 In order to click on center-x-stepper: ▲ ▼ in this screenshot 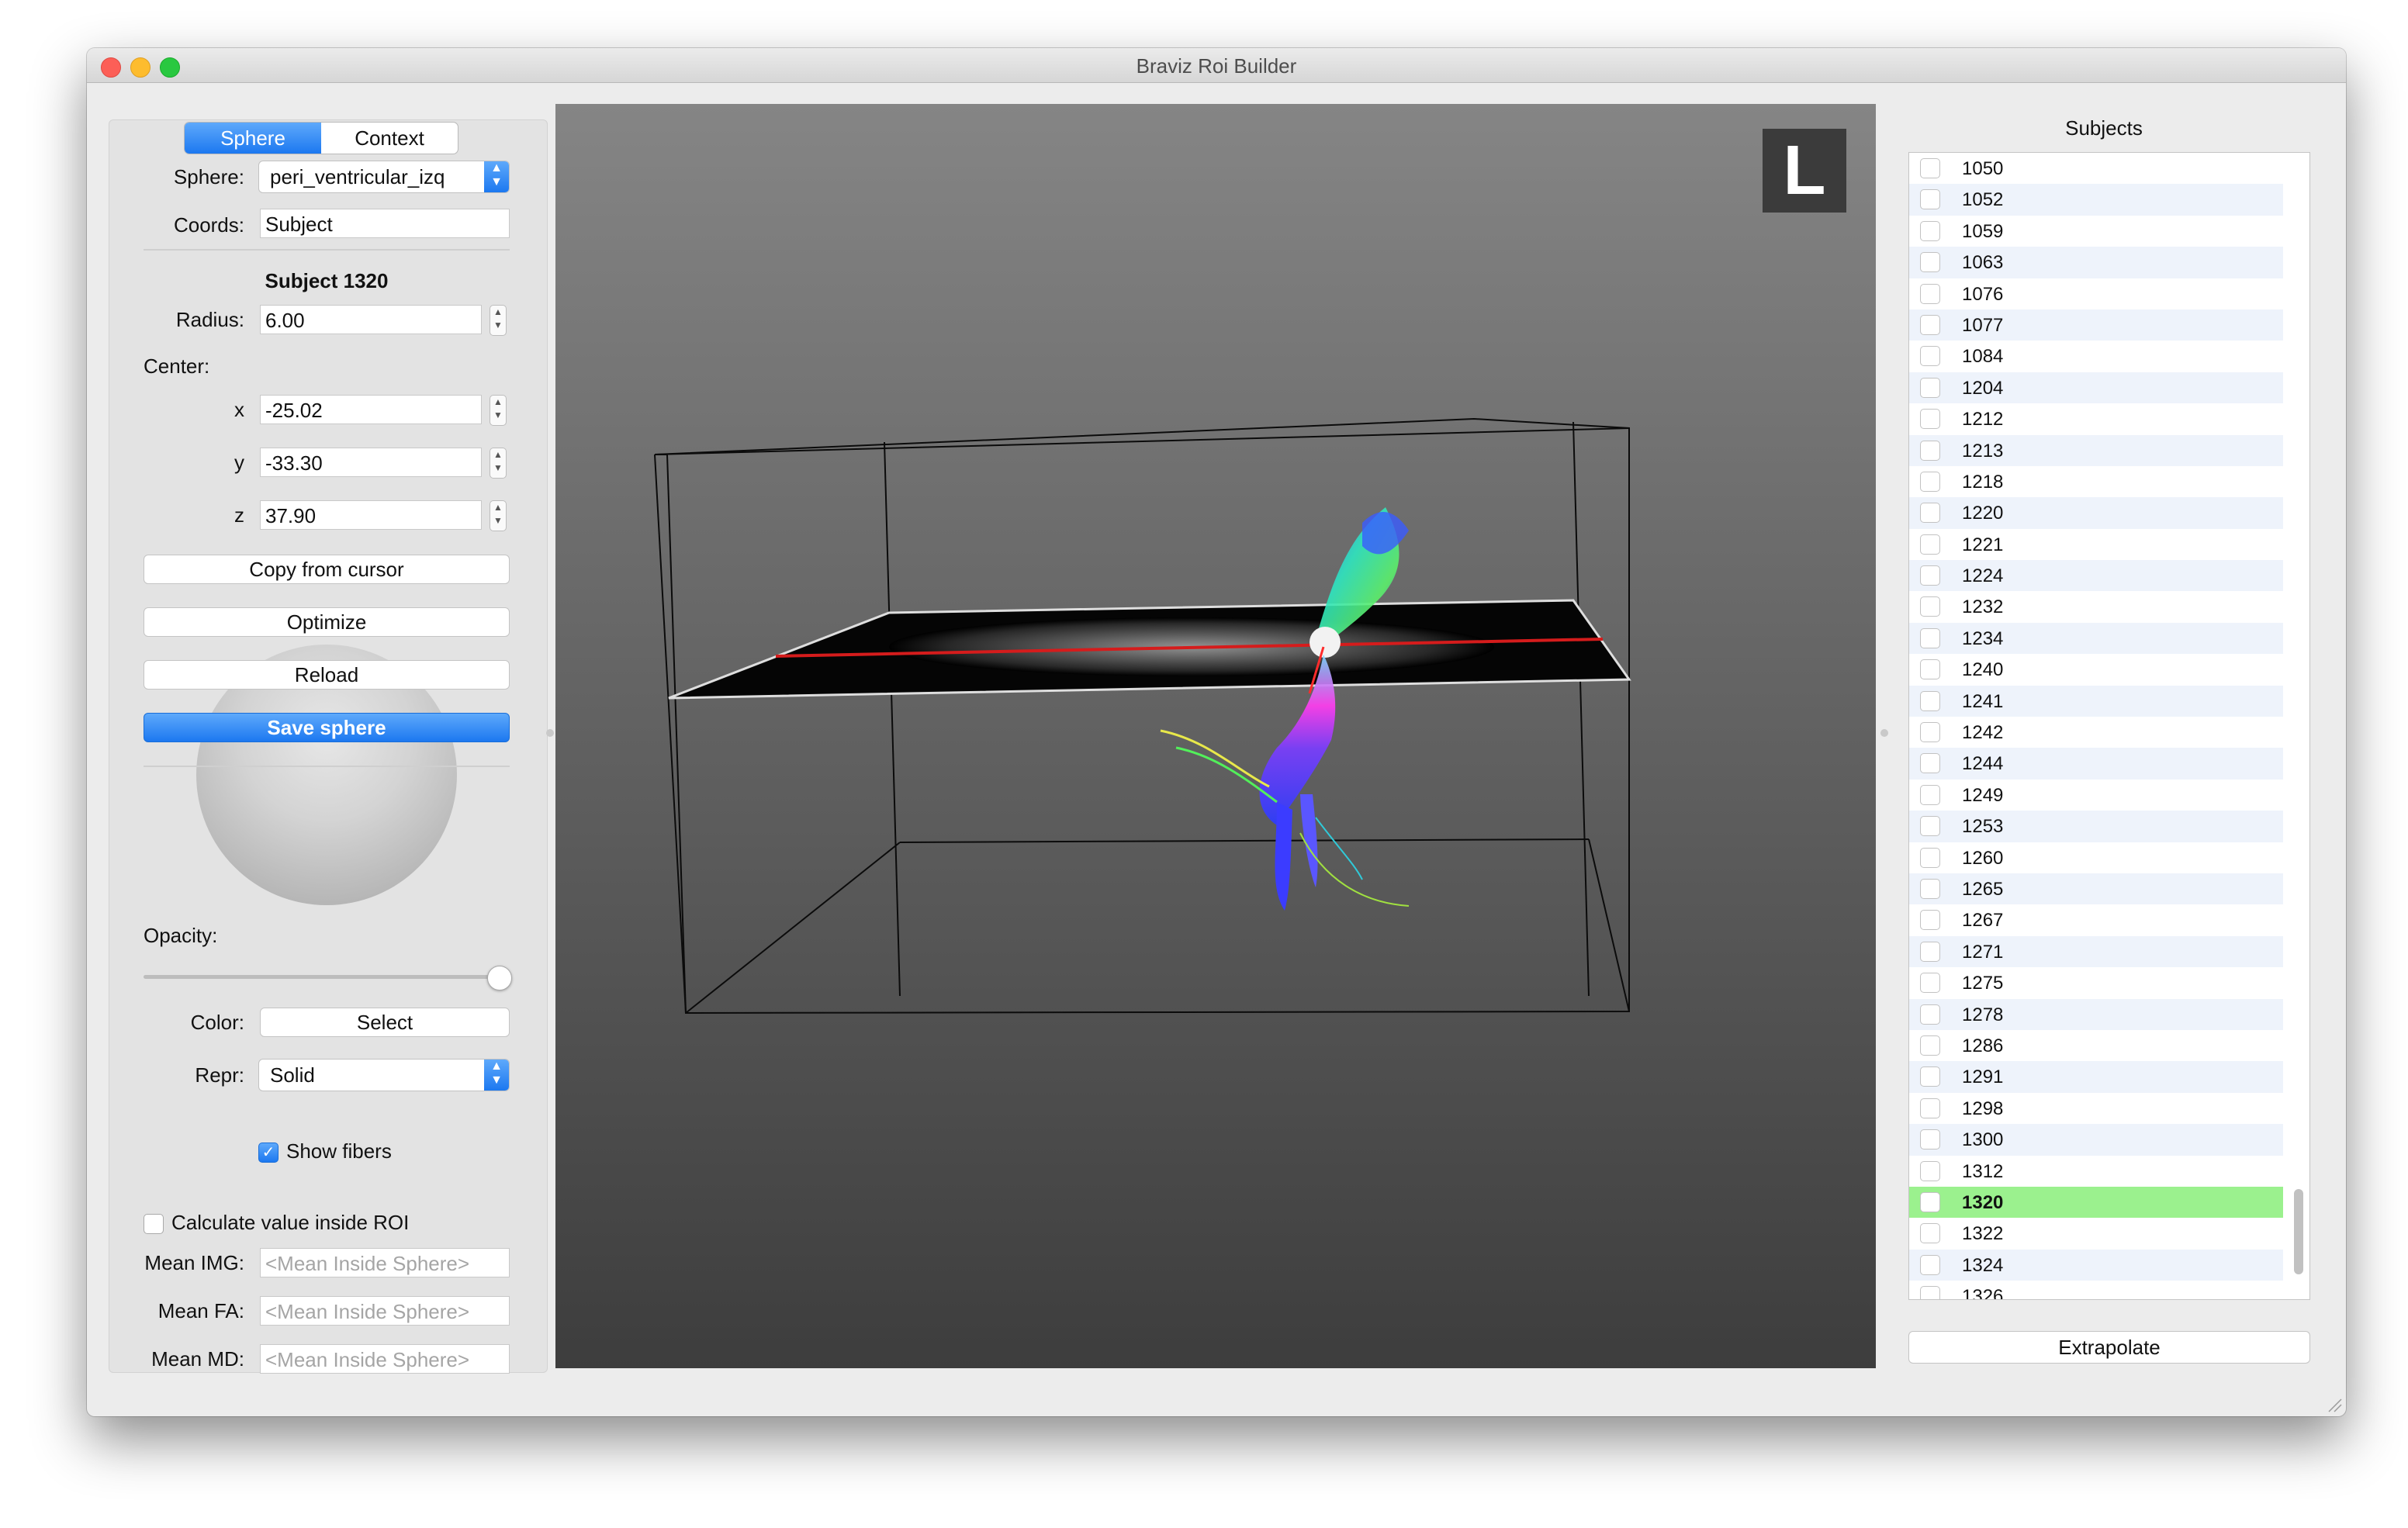, I will do `click(498, 411)`.